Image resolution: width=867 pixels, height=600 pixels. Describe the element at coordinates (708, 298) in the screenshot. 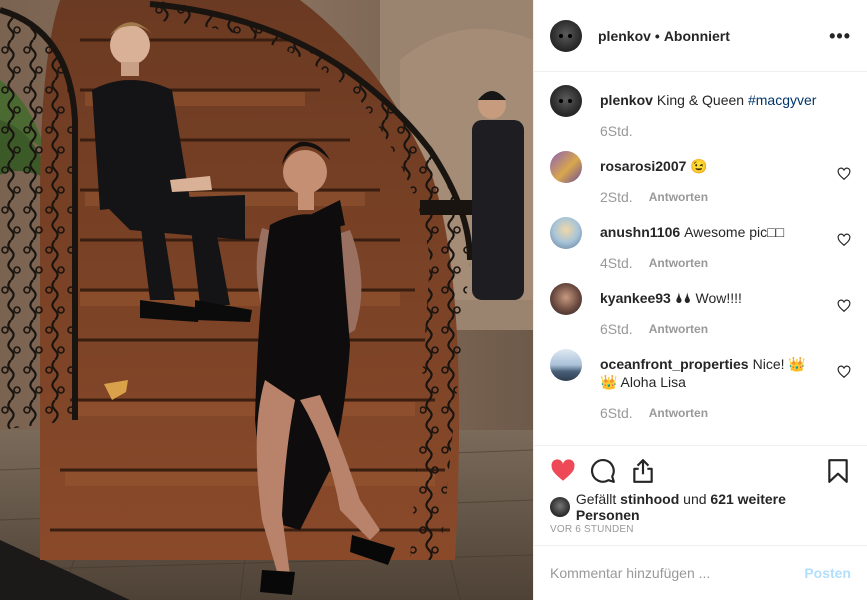

I see `comment-text: 🌢🌢 Wow!!!!` at that location.